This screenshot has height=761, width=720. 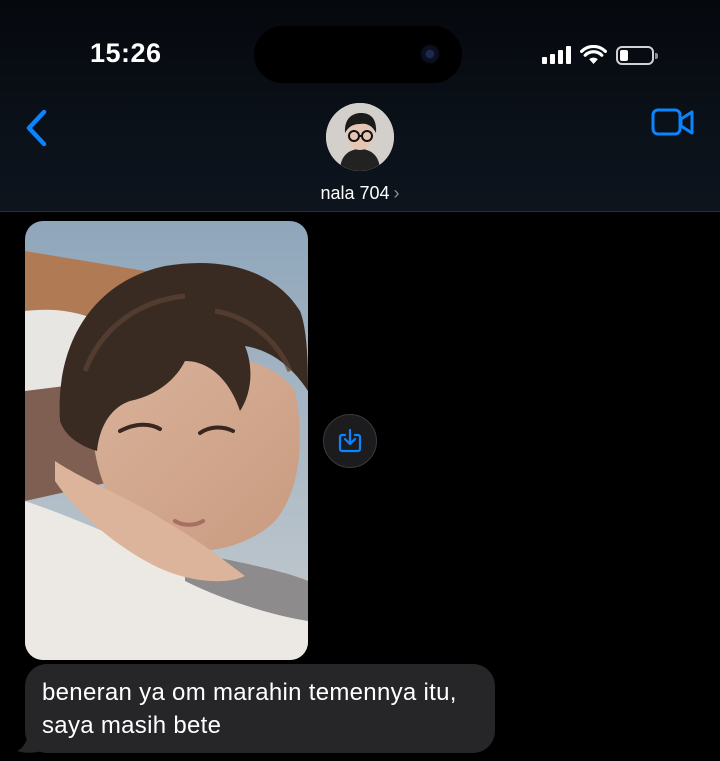 What do you see at coordinates (396, 193) in the screenshot?
I see `chevron-right-icon: ›` at bounding box center [396, 193].